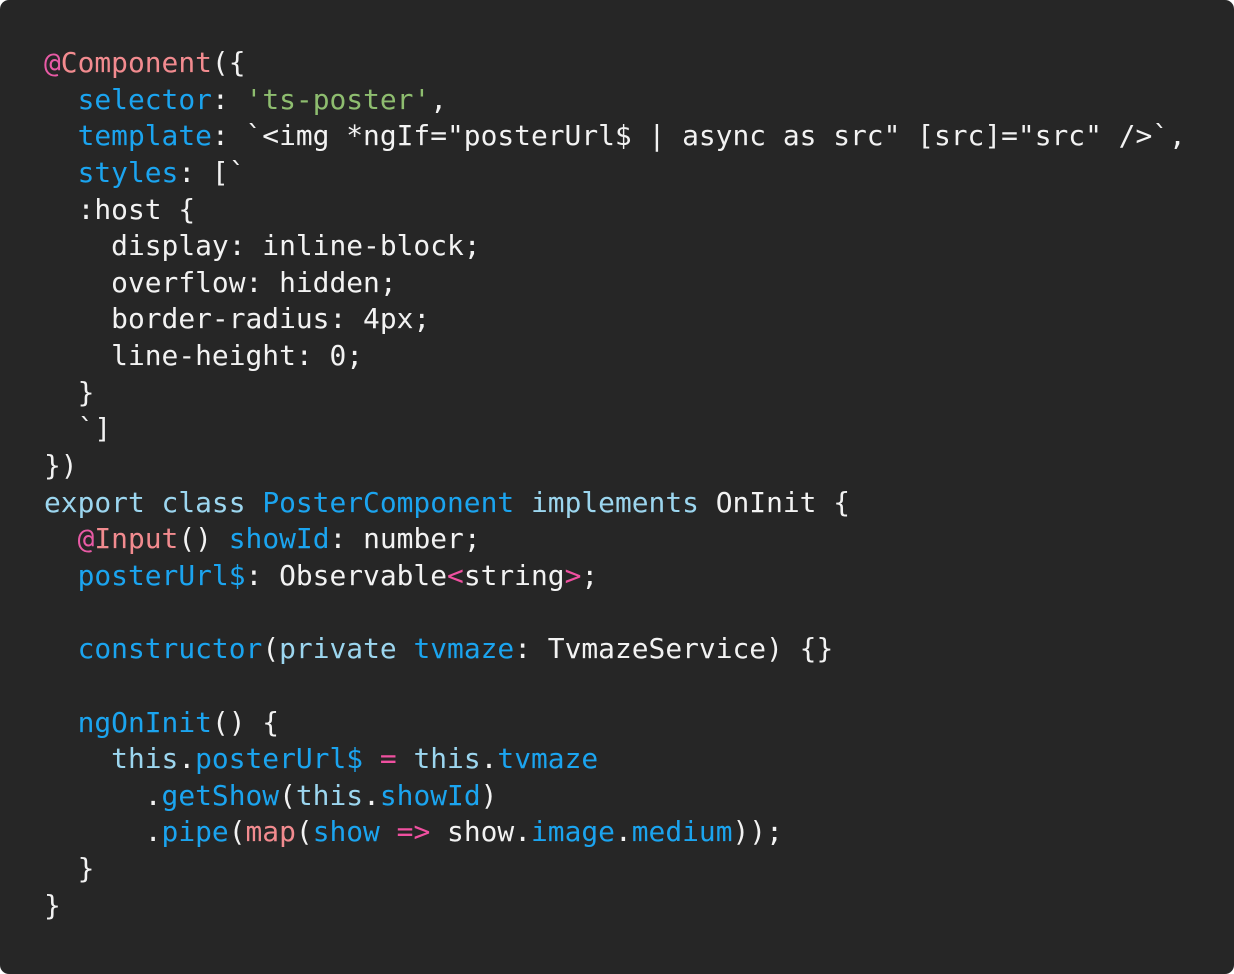 Image resolution: width=1234 pixels, height=974 pixels. What do you see at coordinates (590, 575) in the screenshot?
I see `code-token-plain: ;` at bounding box center [590, 575].